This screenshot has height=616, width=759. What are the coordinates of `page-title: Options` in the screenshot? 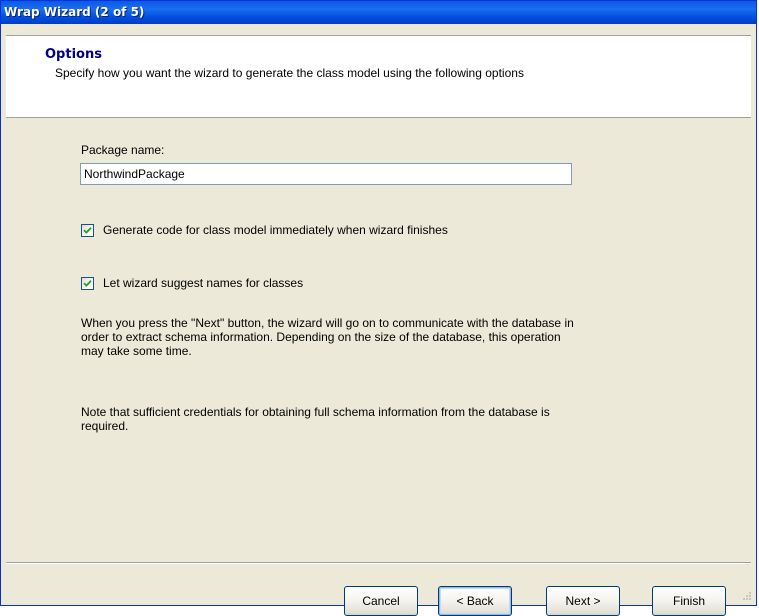 It's located at (73, 54).